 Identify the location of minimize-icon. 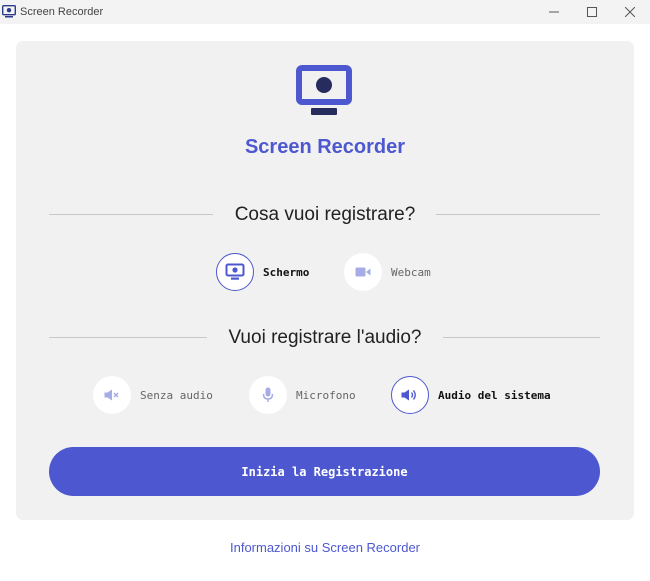
(554, 12).